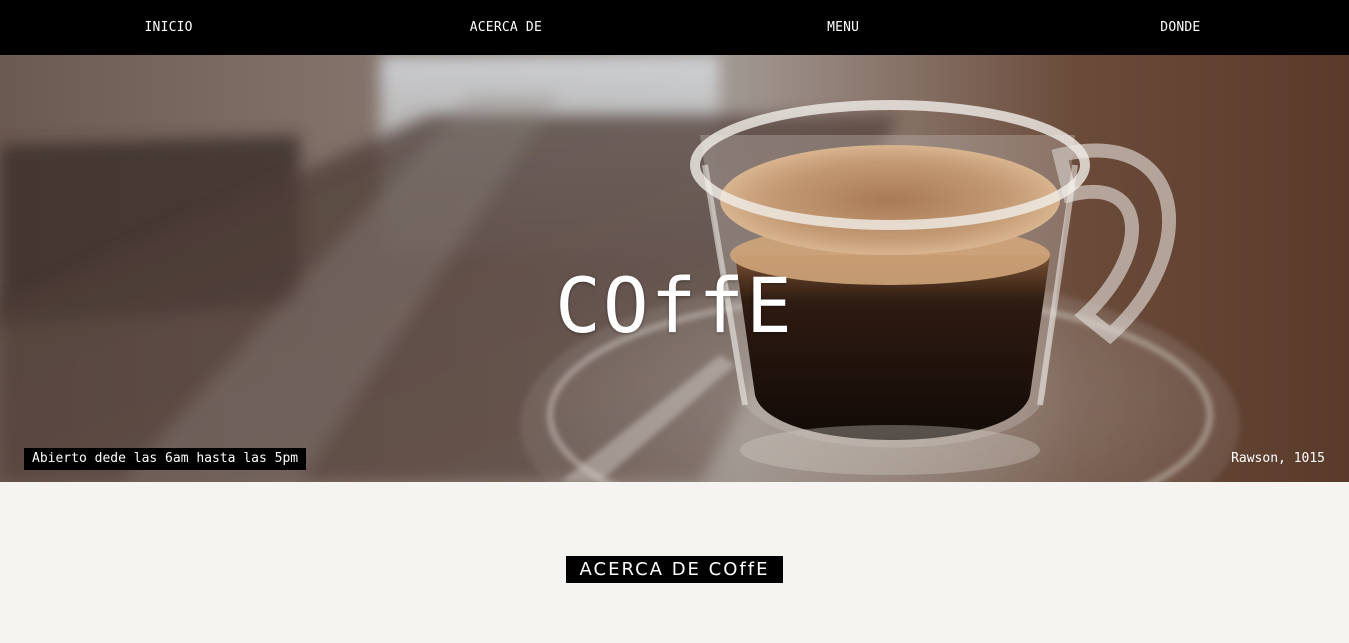 This screenshot has width=1349, height=643. What do you see at coordinates (168, 27) in the screenshot?
I see `nav-link-inicio: INICIO` at bounding box center [168, 27].